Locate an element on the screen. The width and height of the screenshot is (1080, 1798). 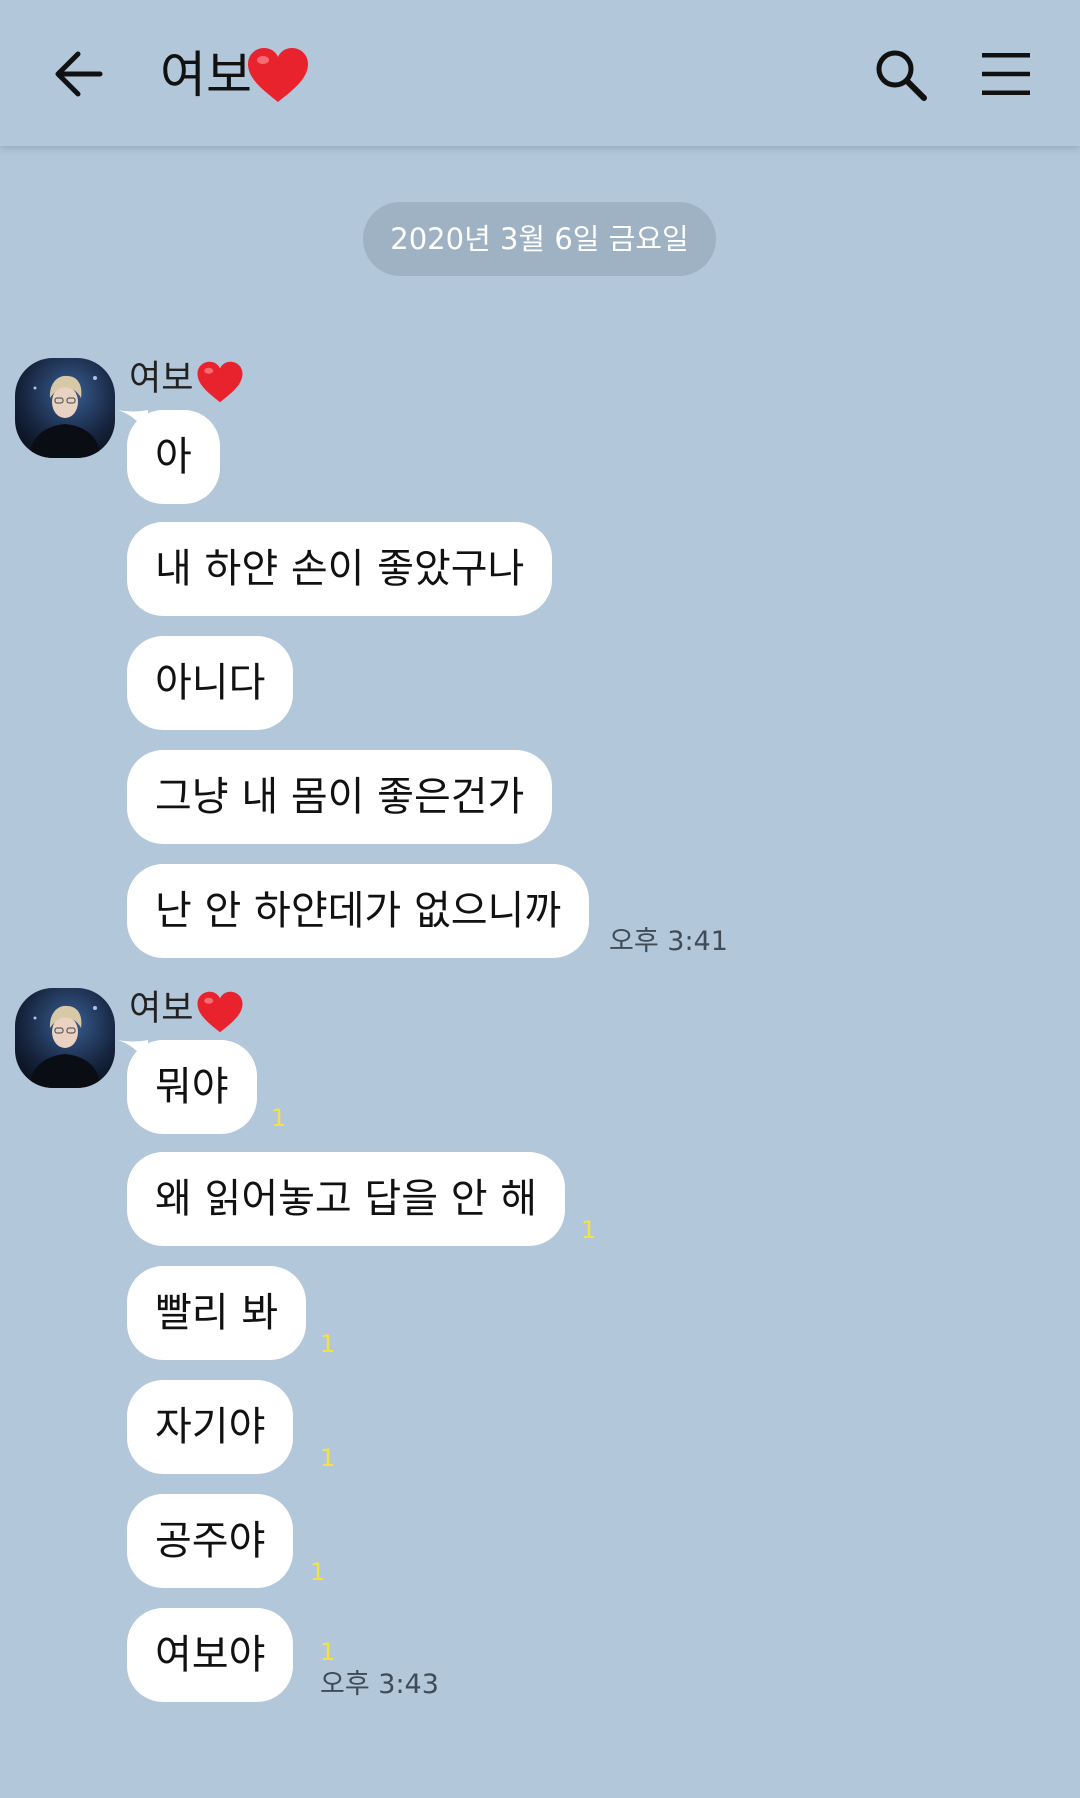
message-bubble: 빨리 봐 is located at coordinates (217, 1313).